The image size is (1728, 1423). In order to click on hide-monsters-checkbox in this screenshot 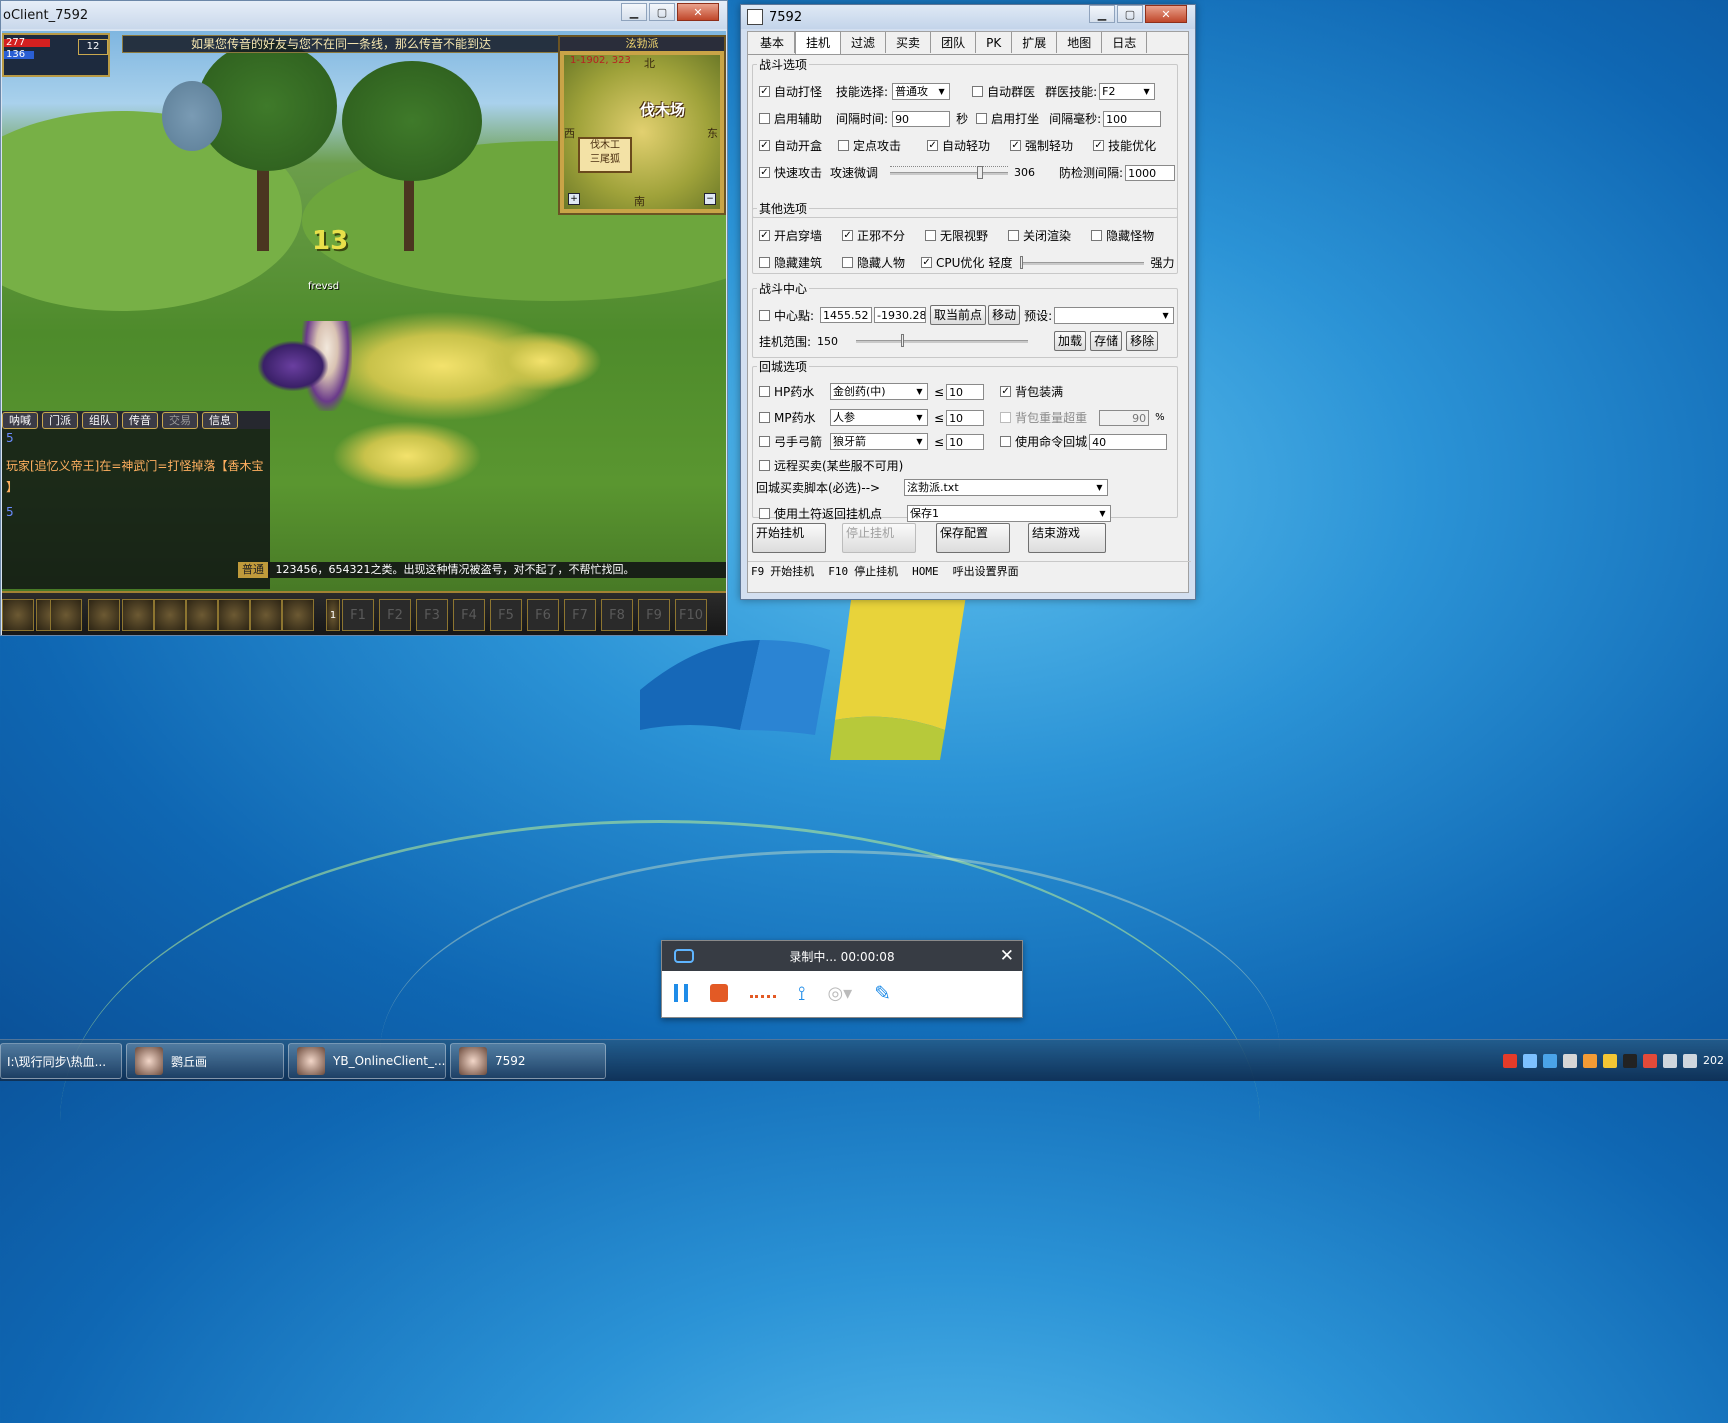, I will do `click(1097, 235)`.